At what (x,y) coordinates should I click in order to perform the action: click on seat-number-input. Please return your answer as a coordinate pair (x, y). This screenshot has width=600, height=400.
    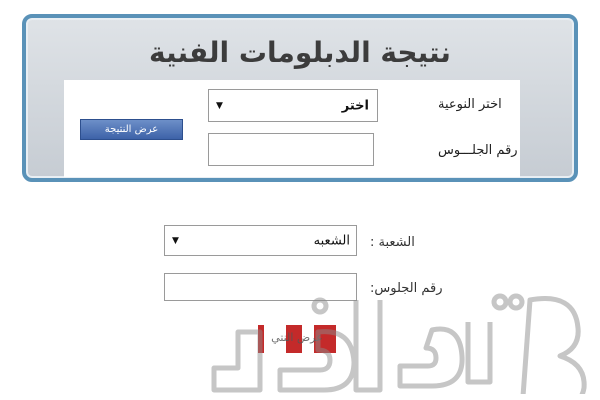
    Looking at the image, I should click on (291, 149).